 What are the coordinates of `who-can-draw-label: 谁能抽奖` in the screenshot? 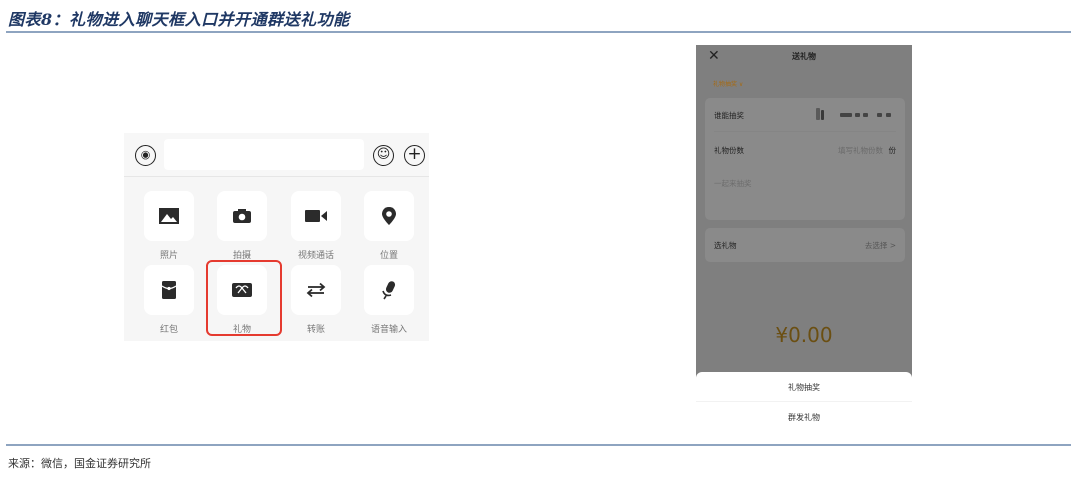 It's located at (729, 115).